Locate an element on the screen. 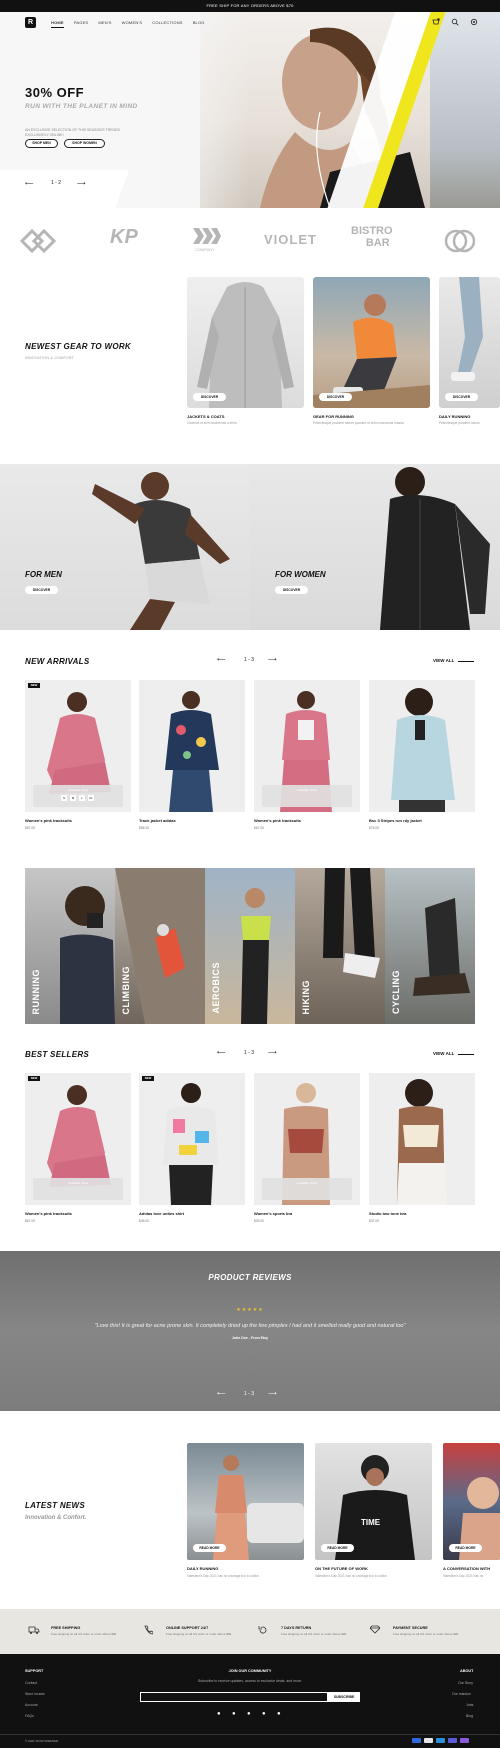 Image resolution: width=500 pixels, height=1748 pixels. news-card-image-2: TIME is located at coordinates (373, 1501).